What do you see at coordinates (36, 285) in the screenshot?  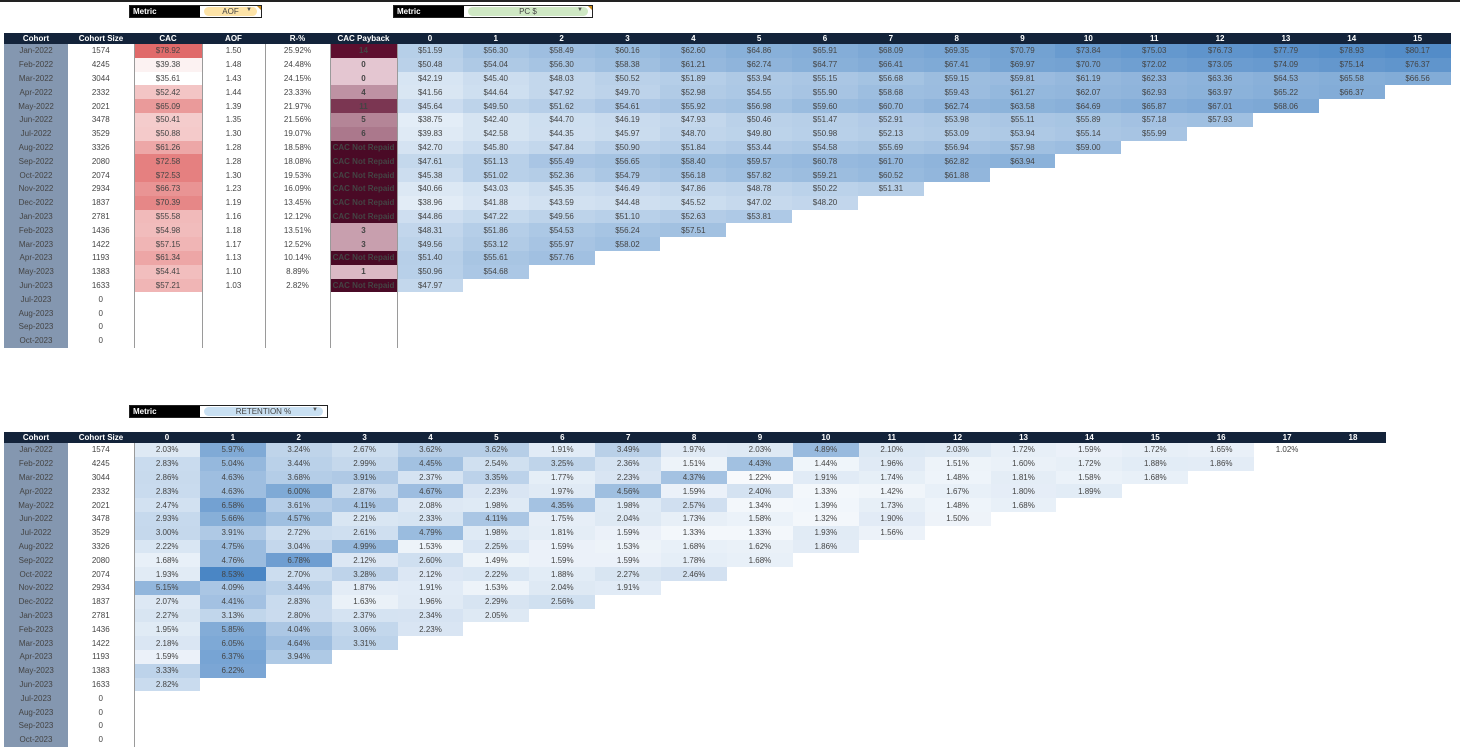 I see `cohort-cell: Jun-2023` at bounding box center [36, 285].